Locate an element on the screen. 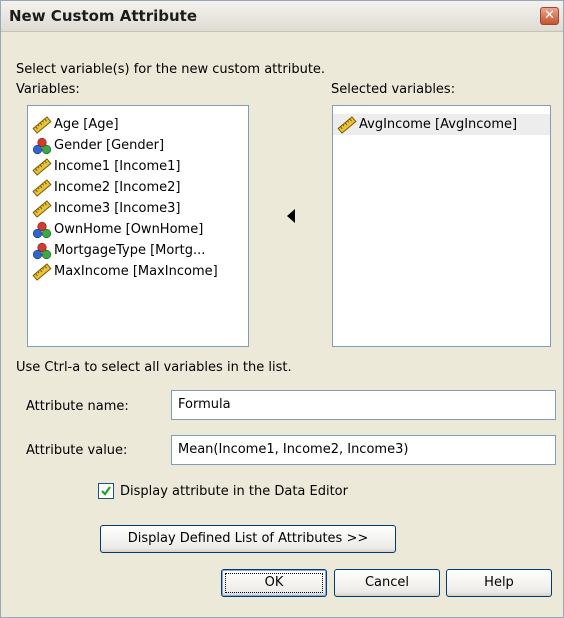  display-defined-list-button: Display Defined List of Attributes >> is located at coordinates (248, 539).